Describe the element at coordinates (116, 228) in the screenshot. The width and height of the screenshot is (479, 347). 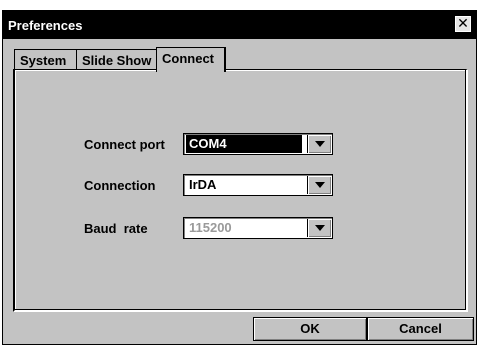
I see `baud-rate-label: Baud rate` at that location.